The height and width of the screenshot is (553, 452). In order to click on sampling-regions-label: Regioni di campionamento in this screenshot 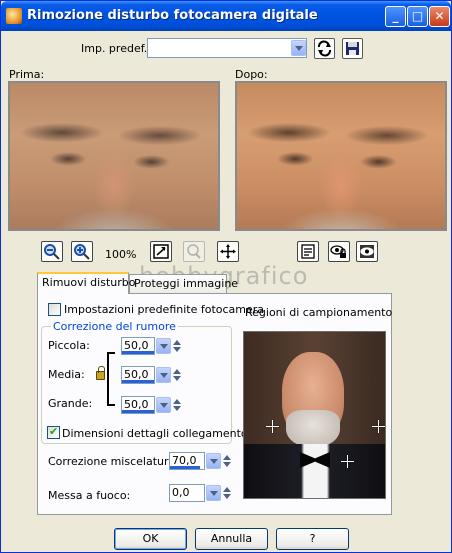, I will do `click(319, 312)`.